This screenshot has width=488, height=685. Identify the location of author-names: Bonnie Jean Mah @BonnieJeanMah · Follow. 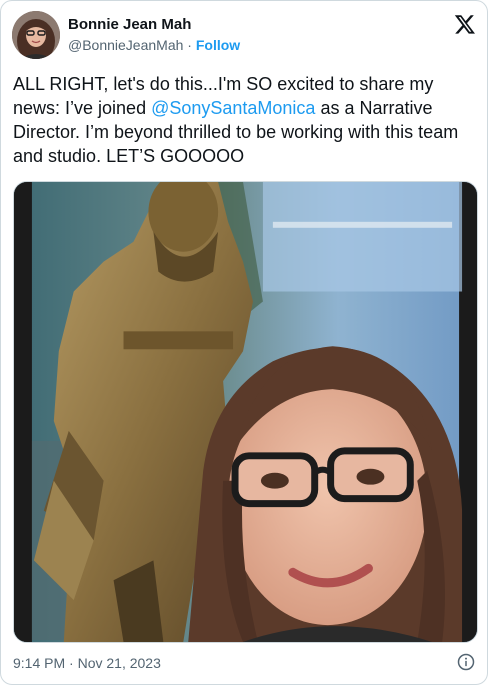
(154, 35).